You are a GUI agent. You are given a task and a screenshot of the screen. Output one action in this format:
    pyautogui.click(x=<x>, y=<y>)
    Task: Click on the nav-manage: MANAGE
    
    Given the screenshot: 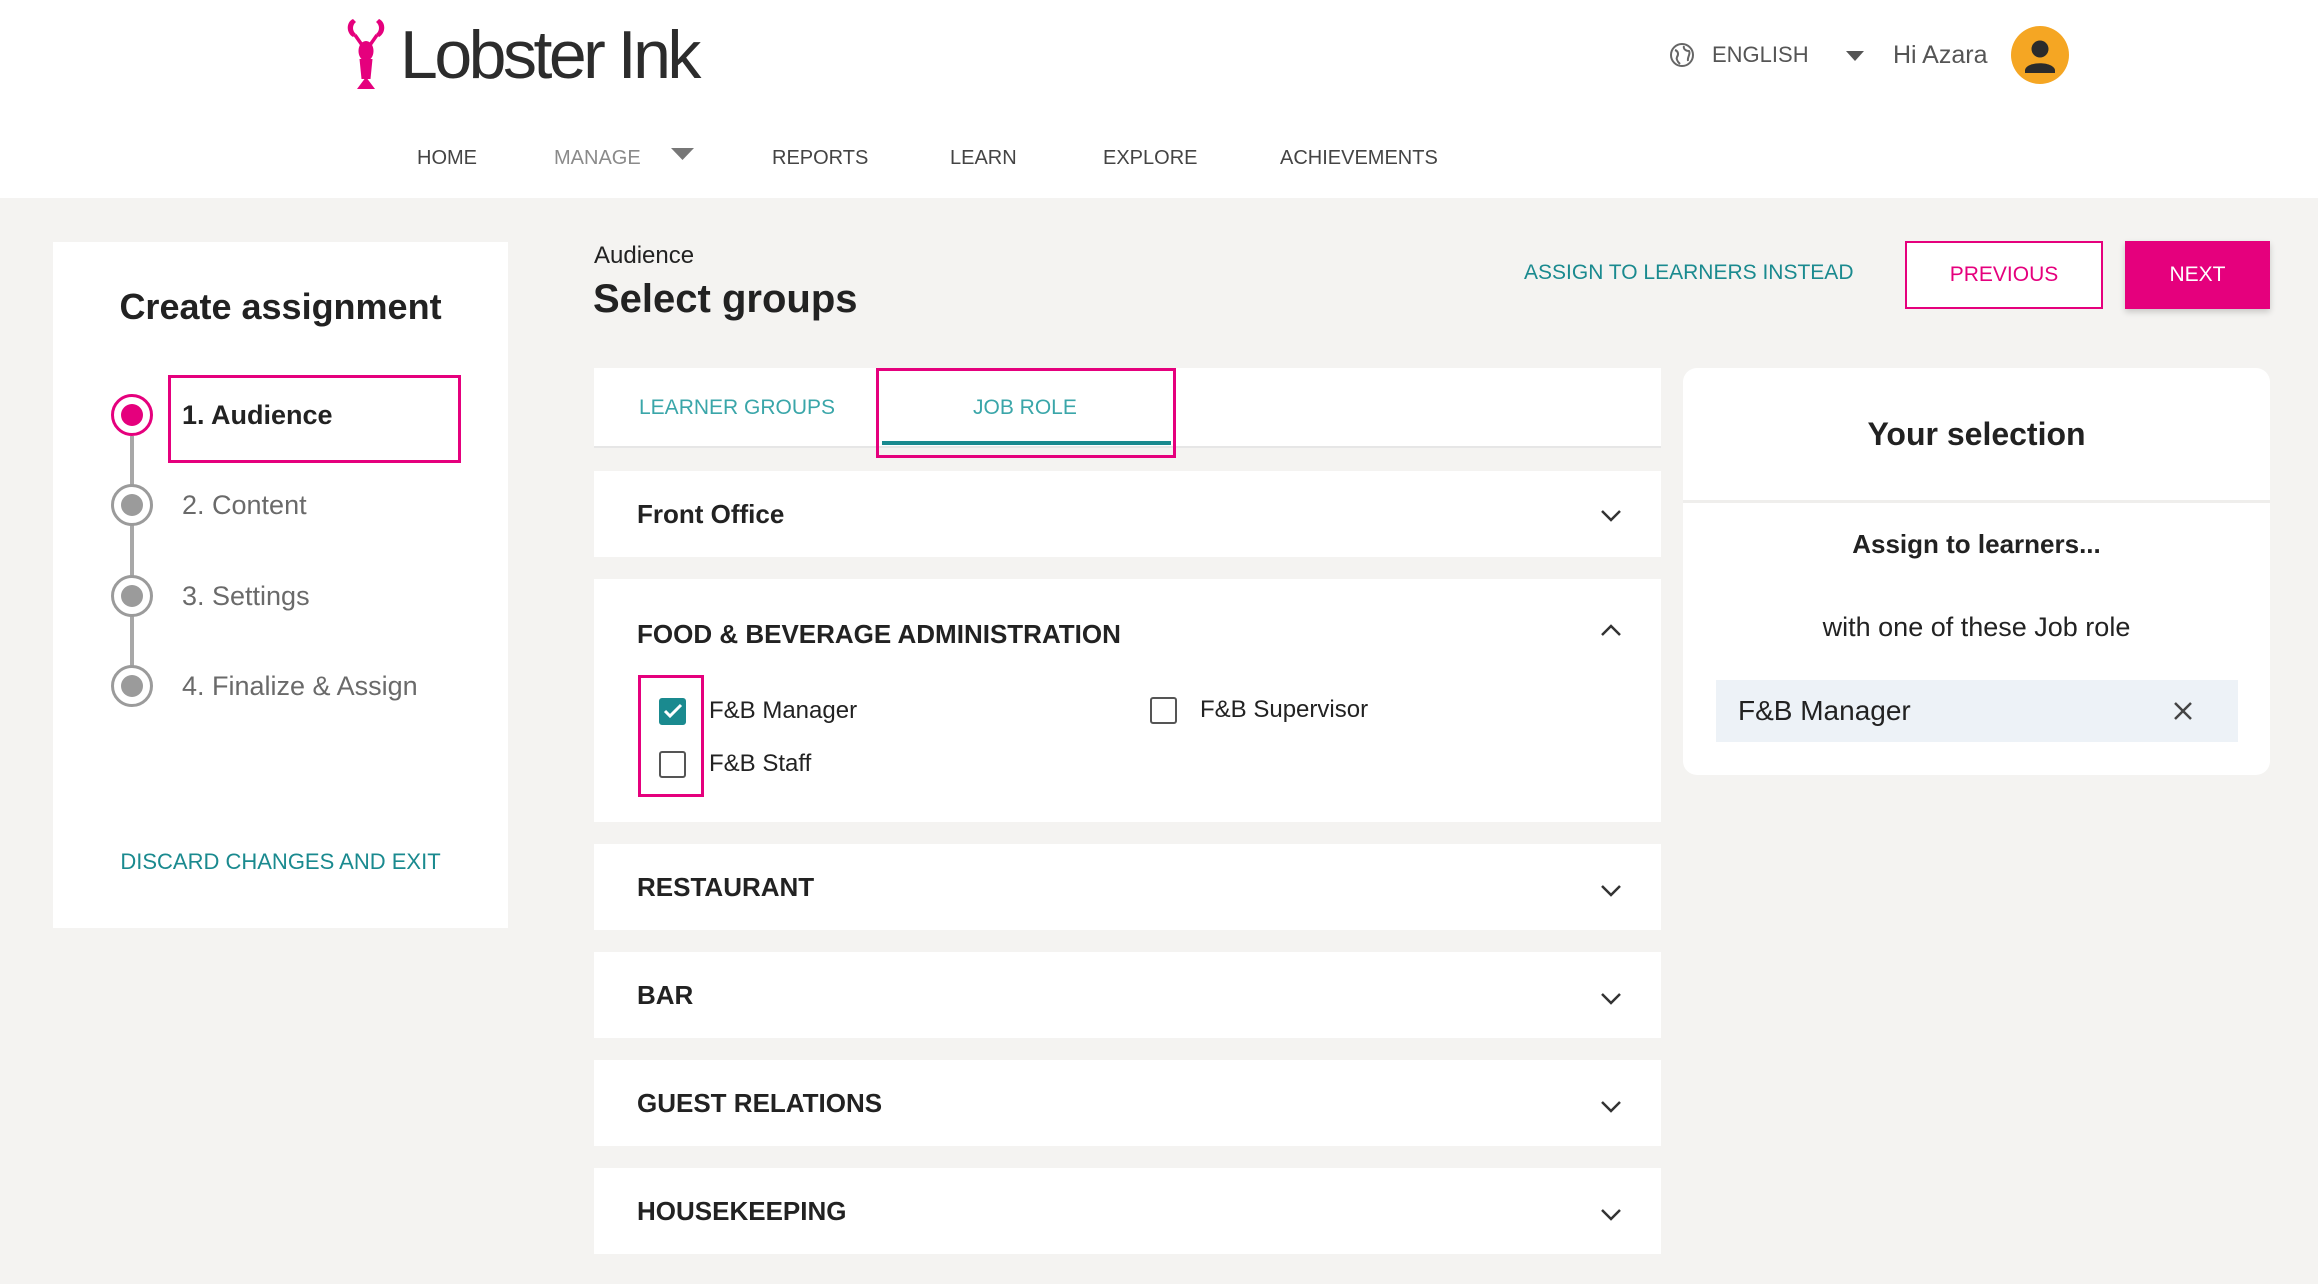 What is the action you would take?
    pyautogui.click(x=597, y=158)
    